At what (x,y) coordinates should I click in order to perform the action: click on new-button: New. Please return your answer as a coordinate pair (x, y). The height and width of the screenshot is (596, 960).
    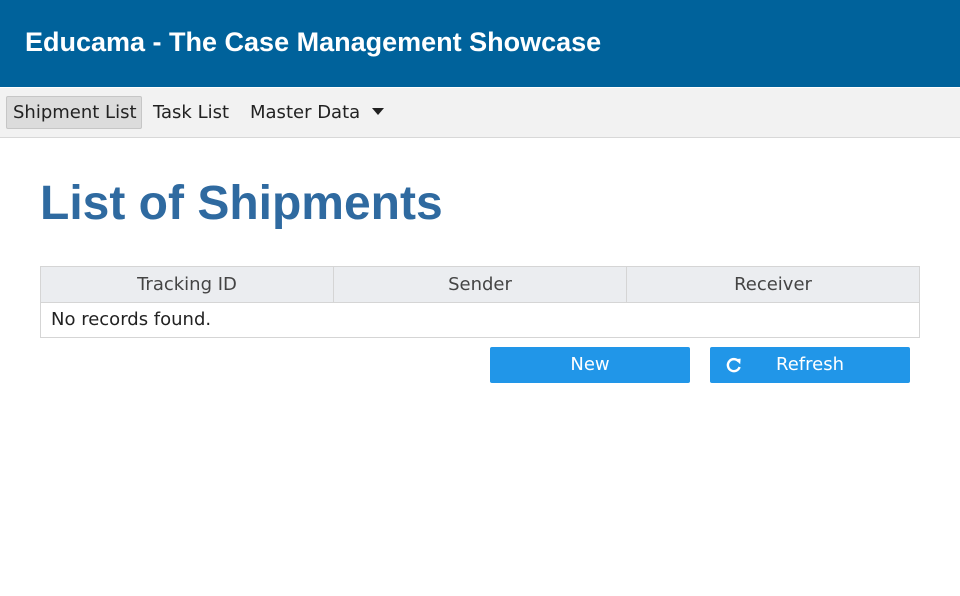
    Looking at the image, I should click on (590, 365).